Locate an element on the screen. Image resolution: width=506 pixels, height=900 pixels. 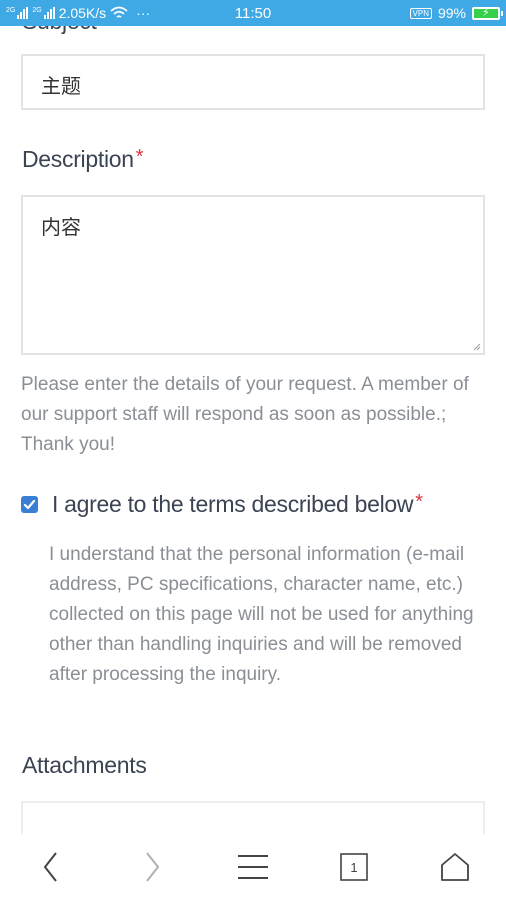
menu-button is located at coordinates (253, 867).